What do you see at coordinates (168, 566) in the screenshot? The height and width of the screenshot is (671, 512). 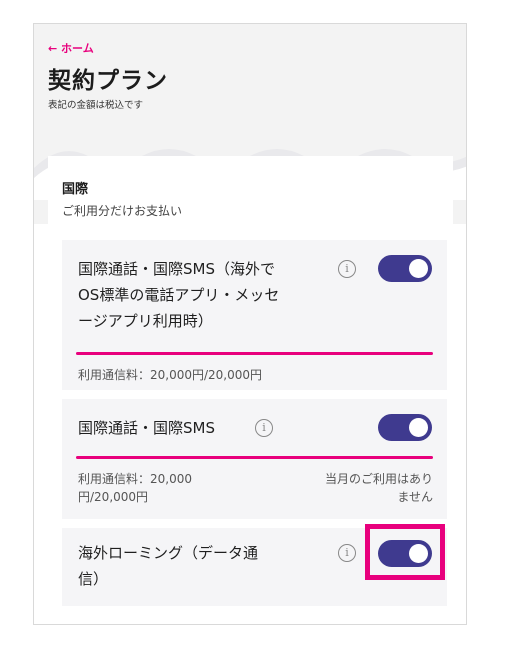 I see `plan-item-label: 海外ローミング（データ通 信）` at bounding box center [168, 566].